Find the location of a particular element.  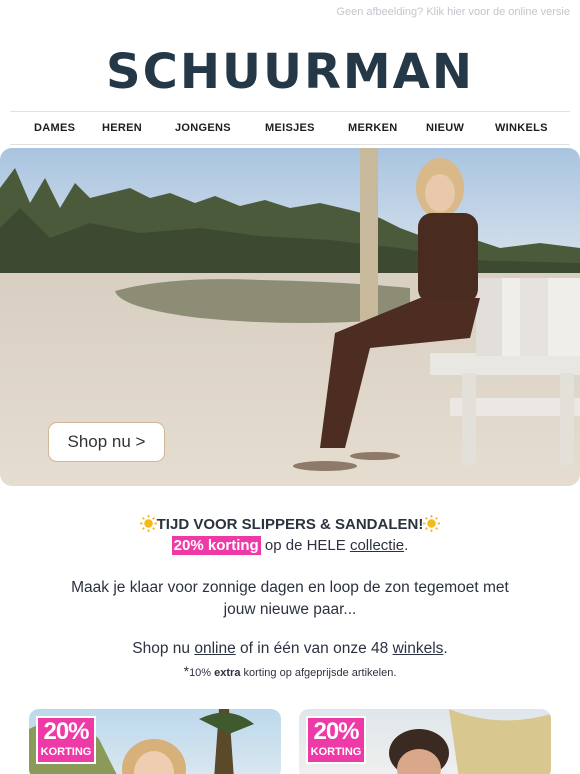

promo-offer: 20% korting op de HELE collectie. is located at coordinates (290, 545).